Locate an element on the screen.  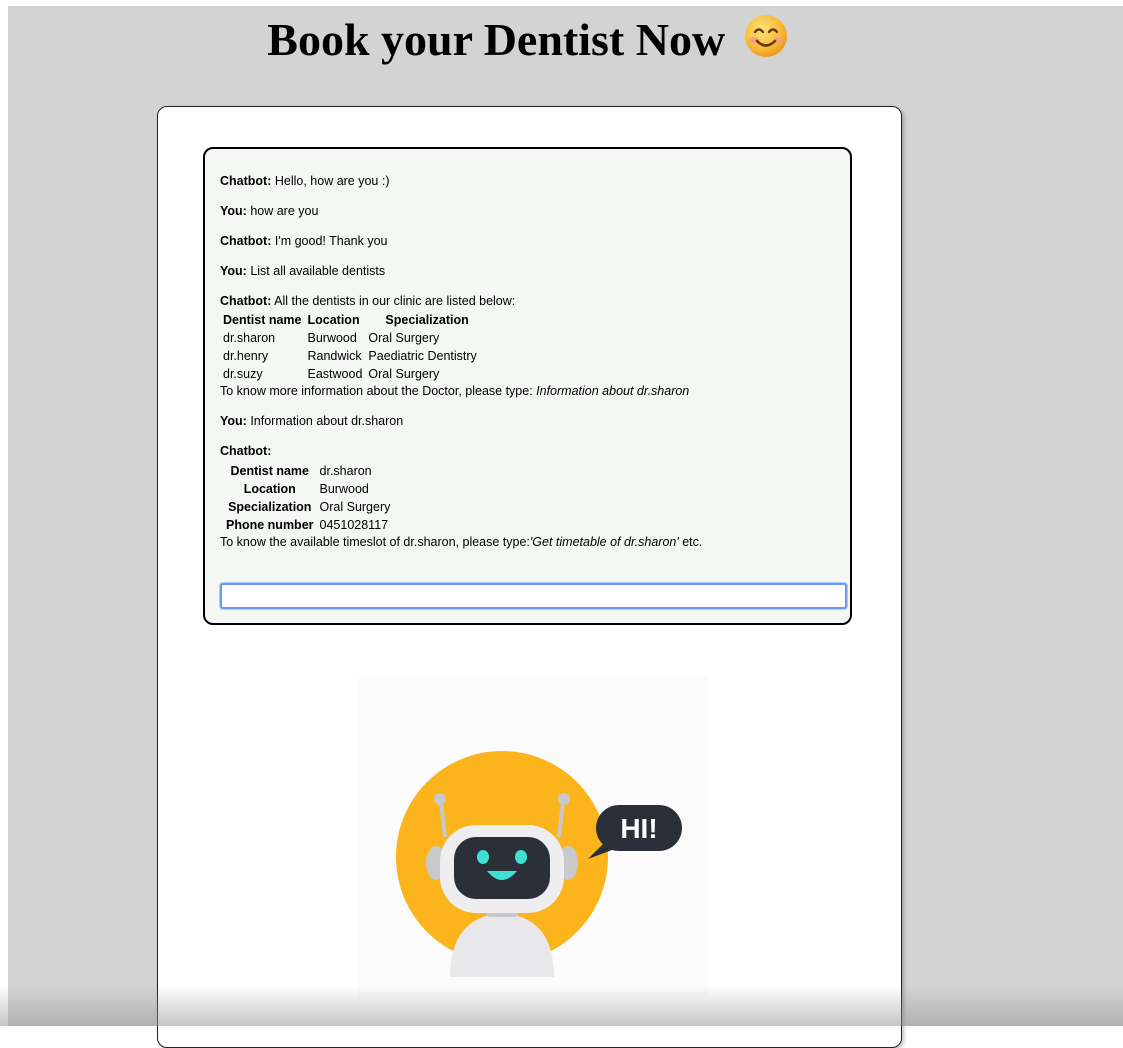
detail-value: Oral Surgery is located at coordinates (355, 507).